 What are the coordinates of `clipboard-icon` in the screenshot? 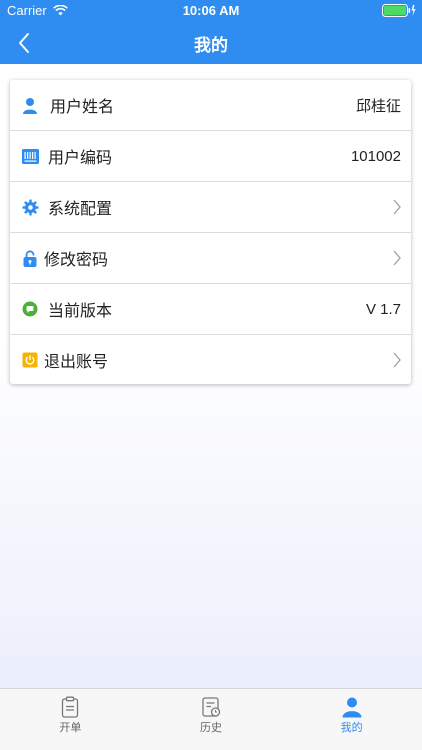 It's located at (70, 707).